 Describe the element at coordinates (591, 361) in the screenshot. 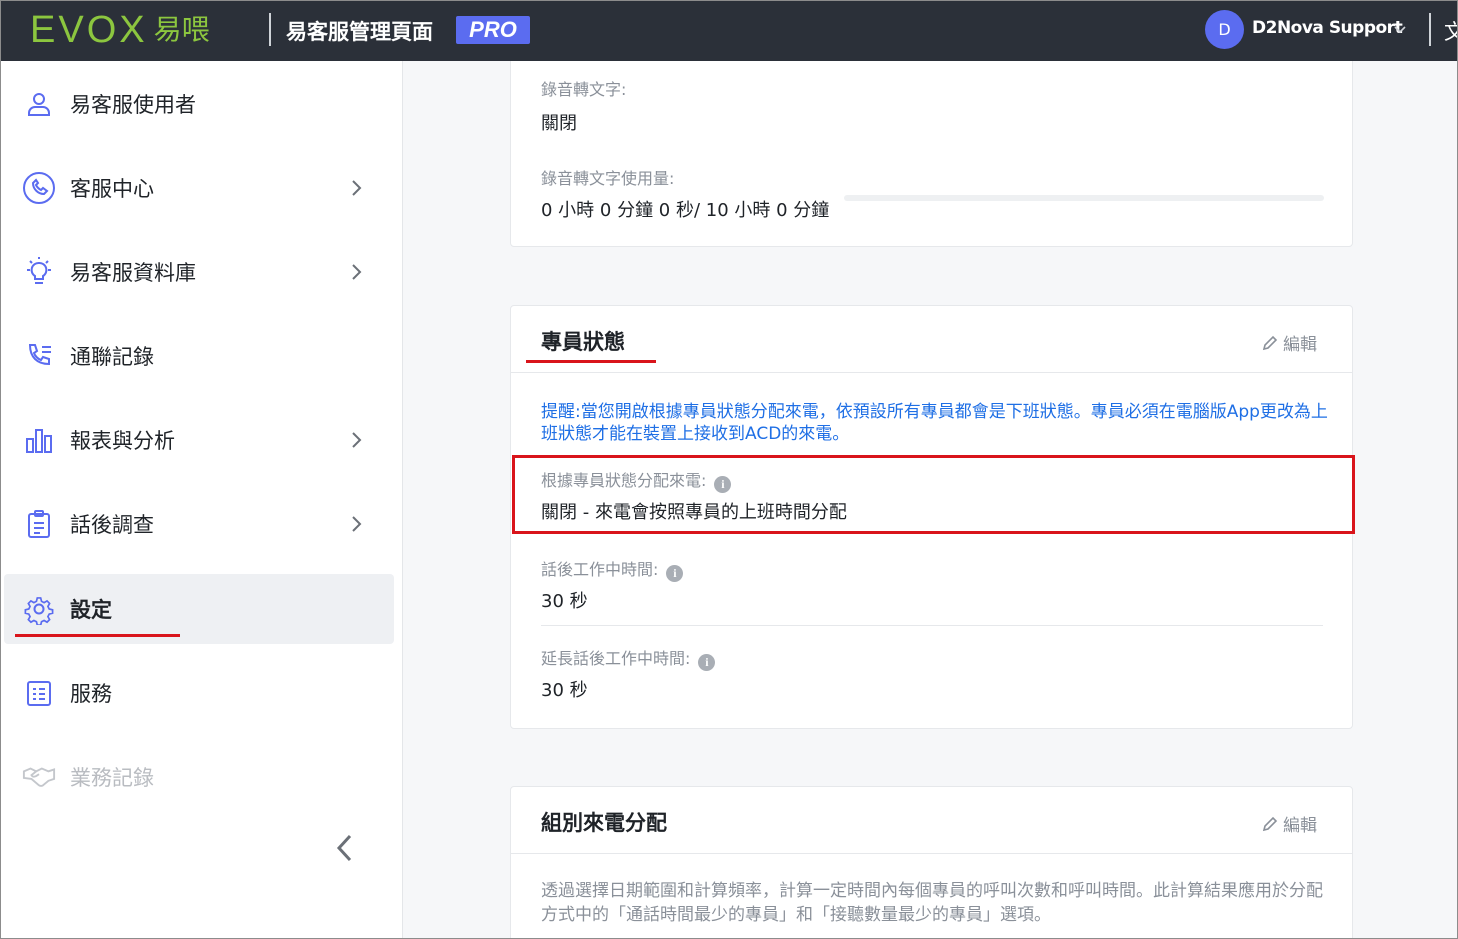

I see `title-underline` at that location.